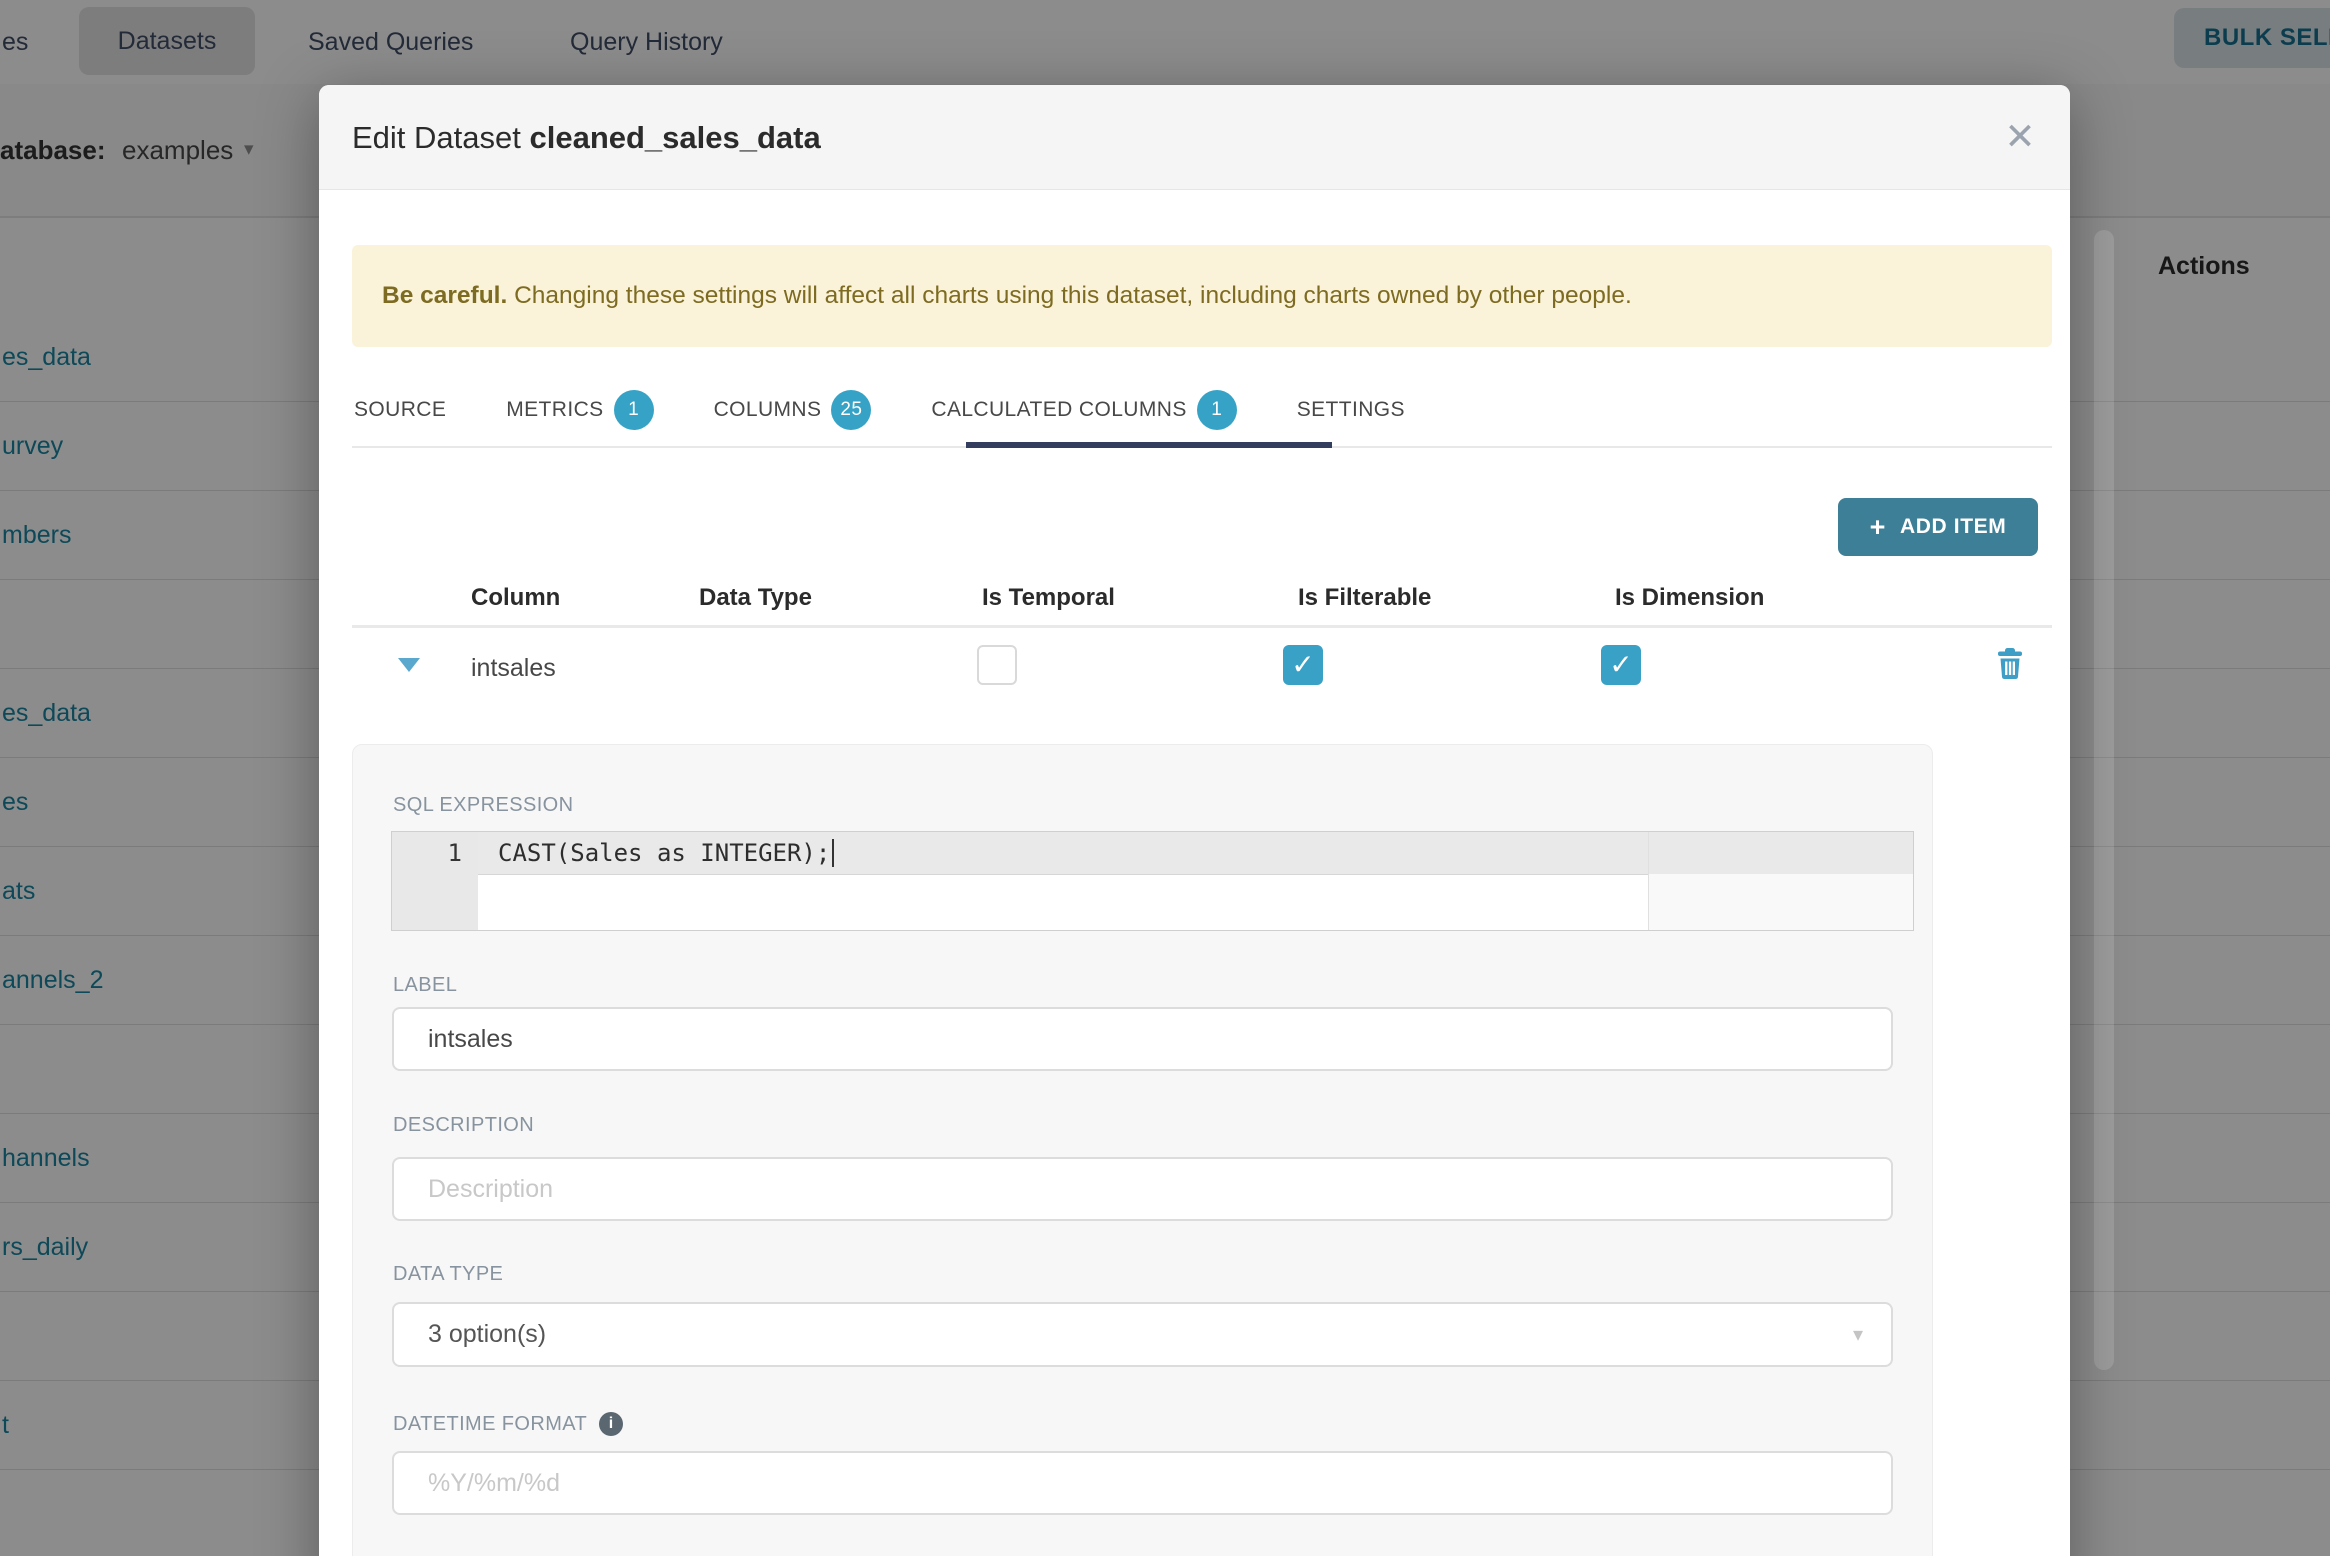  What do you see at coordinates (1953, 526) in the screenshot?
I see `add-item-label: ADD ITEM` at bounding box center [1953, 526].